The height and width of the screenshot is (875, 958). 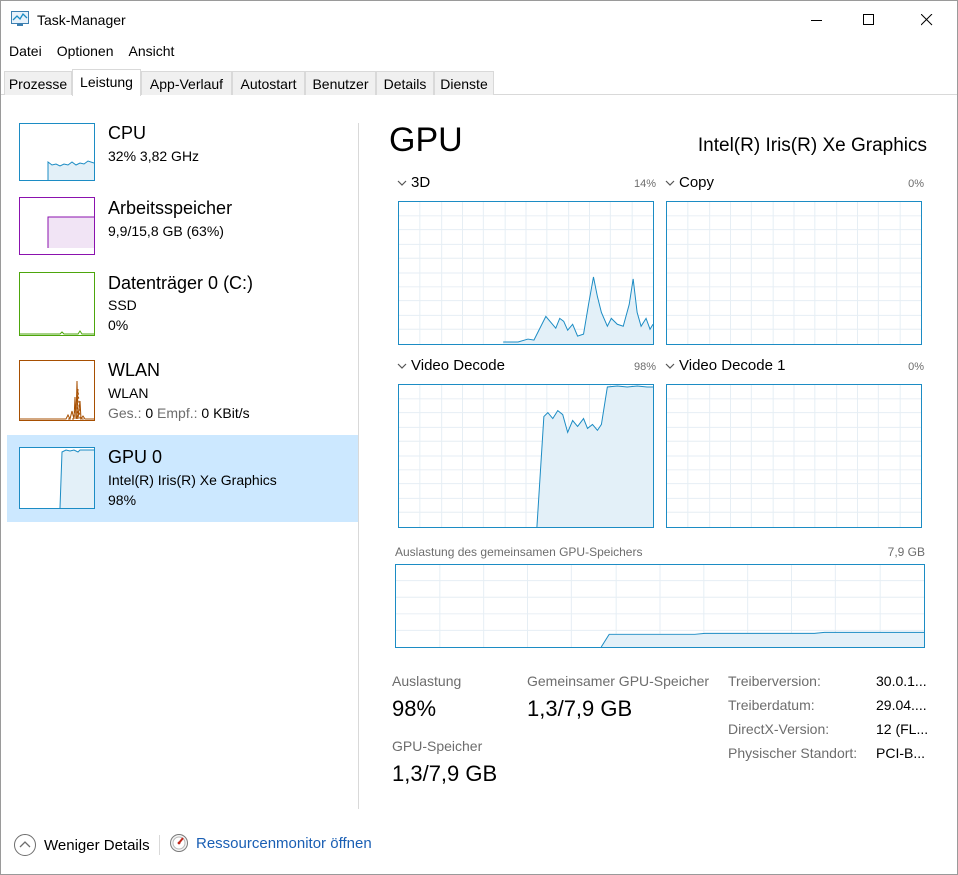 I want to click on engine-name: Video Decode, so click(x=458, y=365).